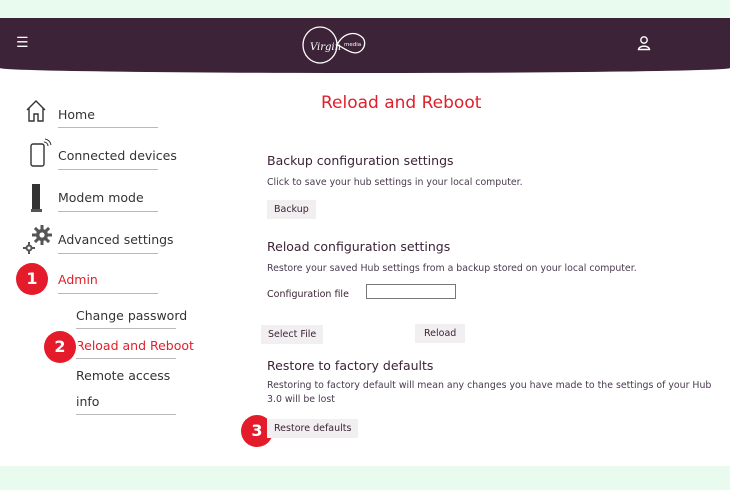 Image resolution: width=730 pixels, height=490 pixels. What do you see at coordinates (60, 347) in the screenshot?
I see `step-badge-2: 2` at bounding box center [60, 347].